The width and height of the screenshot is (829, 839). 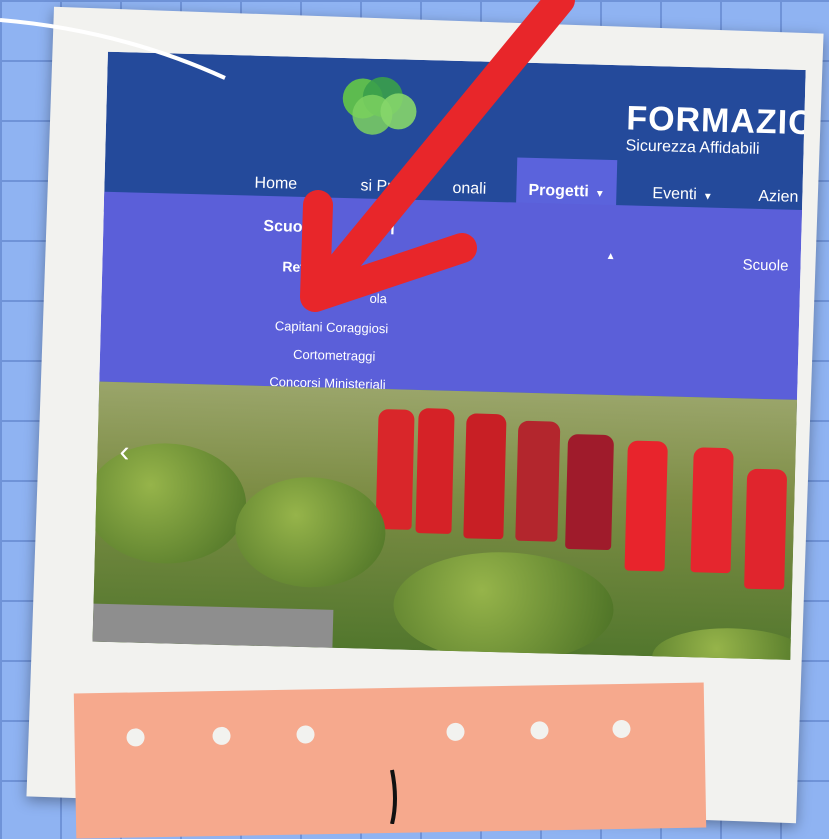 I want to click on caret-up-icon: ▲, so click(x=610, y=256).